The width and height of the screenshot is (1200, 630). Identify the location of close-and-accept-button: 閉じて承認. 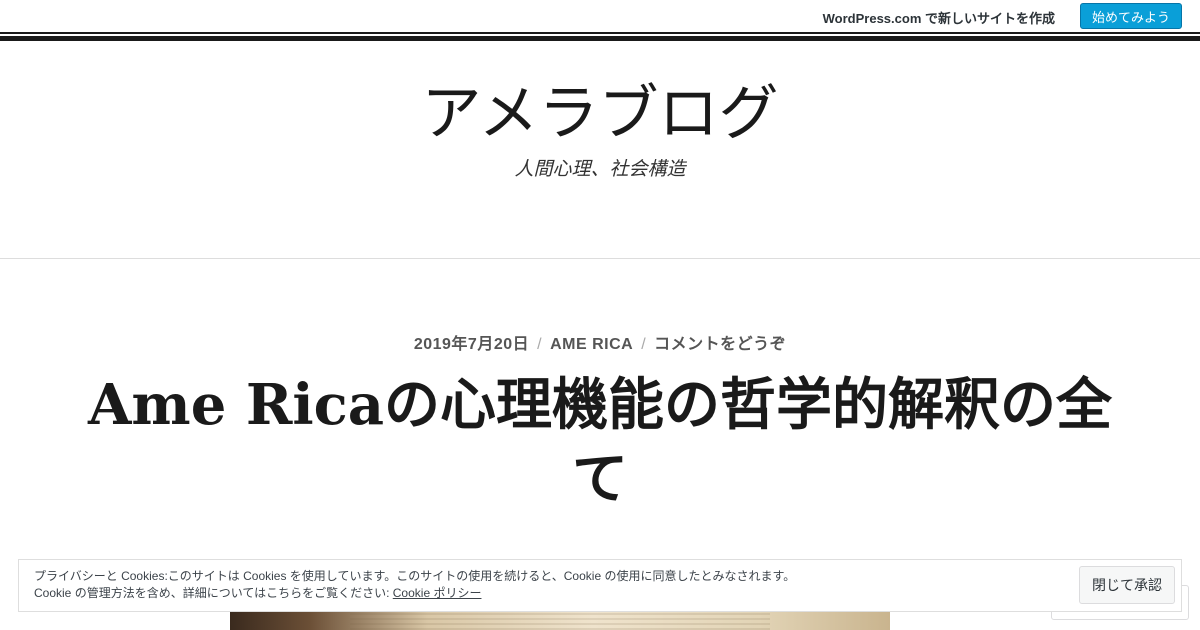
(1127, 585).